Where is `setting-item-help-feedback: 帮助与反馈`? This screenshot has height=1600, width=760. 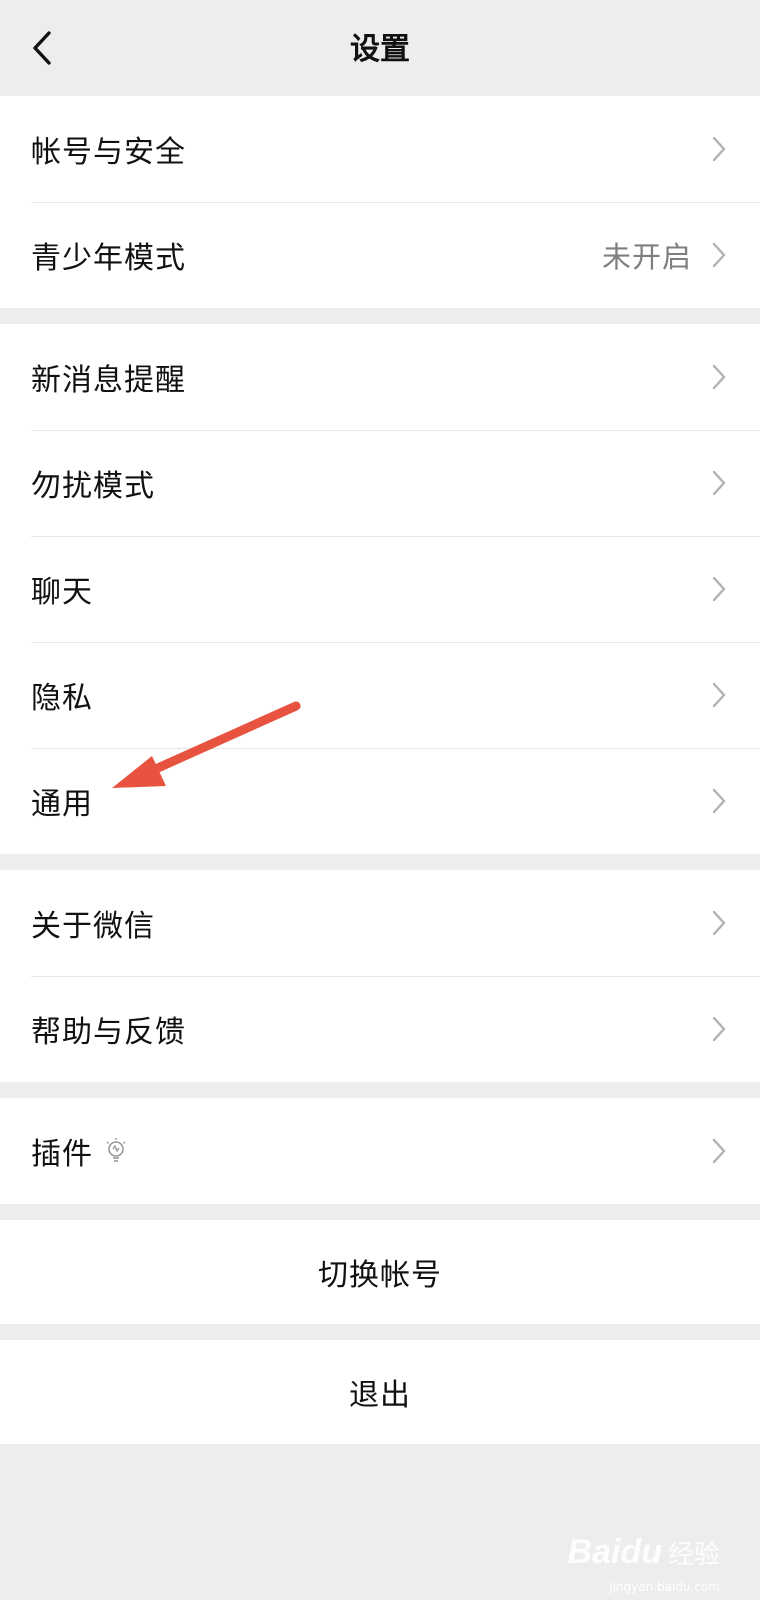 setting-item-help-feedback: 帮助与反馈 is located at coordinates (380, 1029).